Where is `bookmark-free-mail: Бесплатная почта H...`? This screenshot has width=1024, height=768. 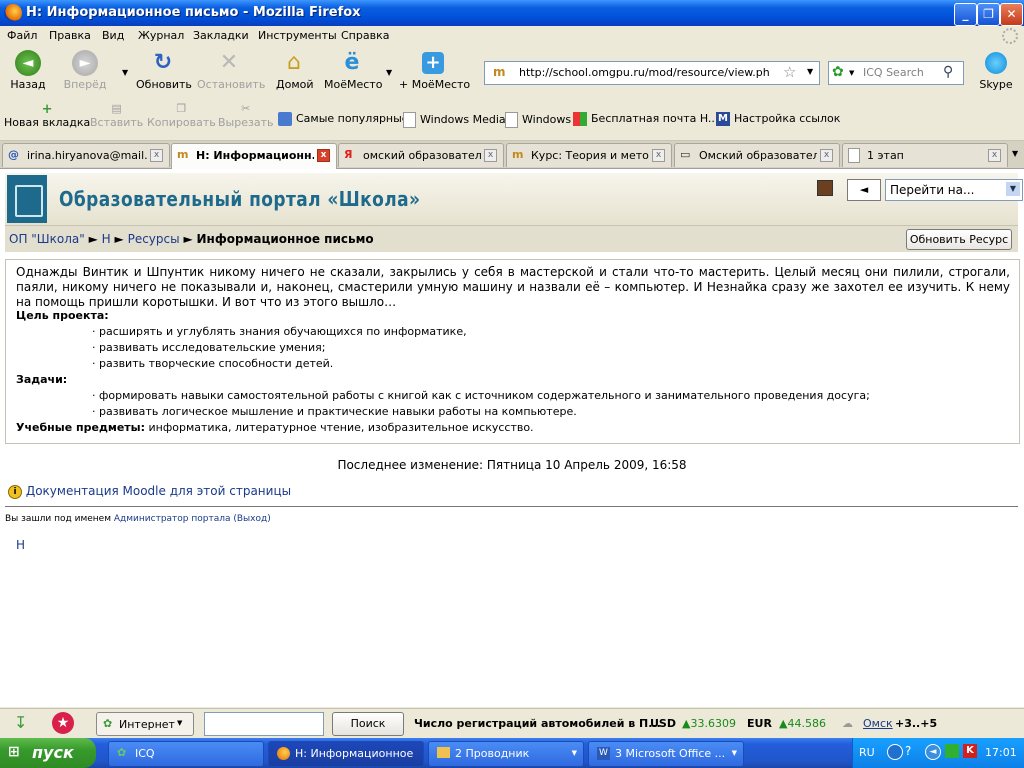 bookmark-free-mail: Бесплатная почта H... is located at coordinates (645, 119).